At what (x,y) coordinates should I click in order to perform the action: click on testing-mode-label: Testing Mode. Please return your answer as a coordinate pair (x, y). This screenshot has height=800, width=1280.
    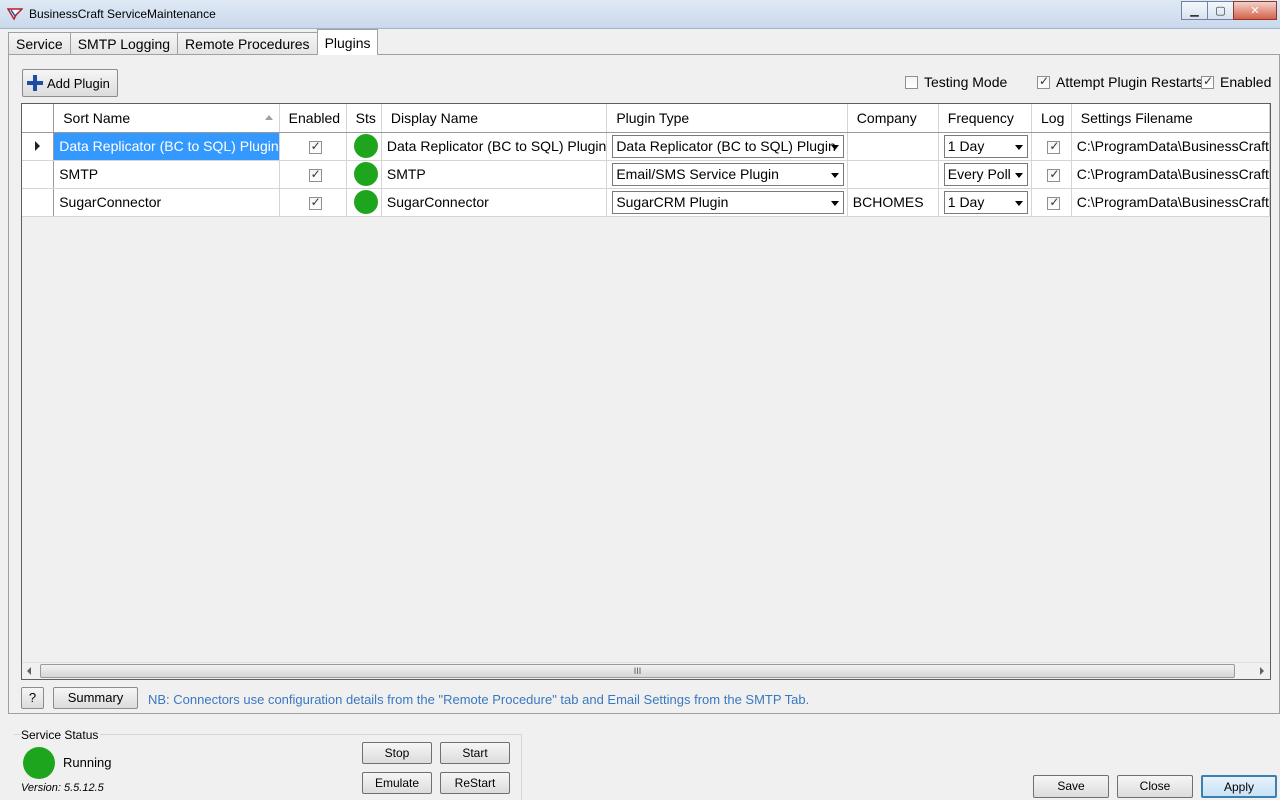
    Looking at the image, I should click on (966, 82).